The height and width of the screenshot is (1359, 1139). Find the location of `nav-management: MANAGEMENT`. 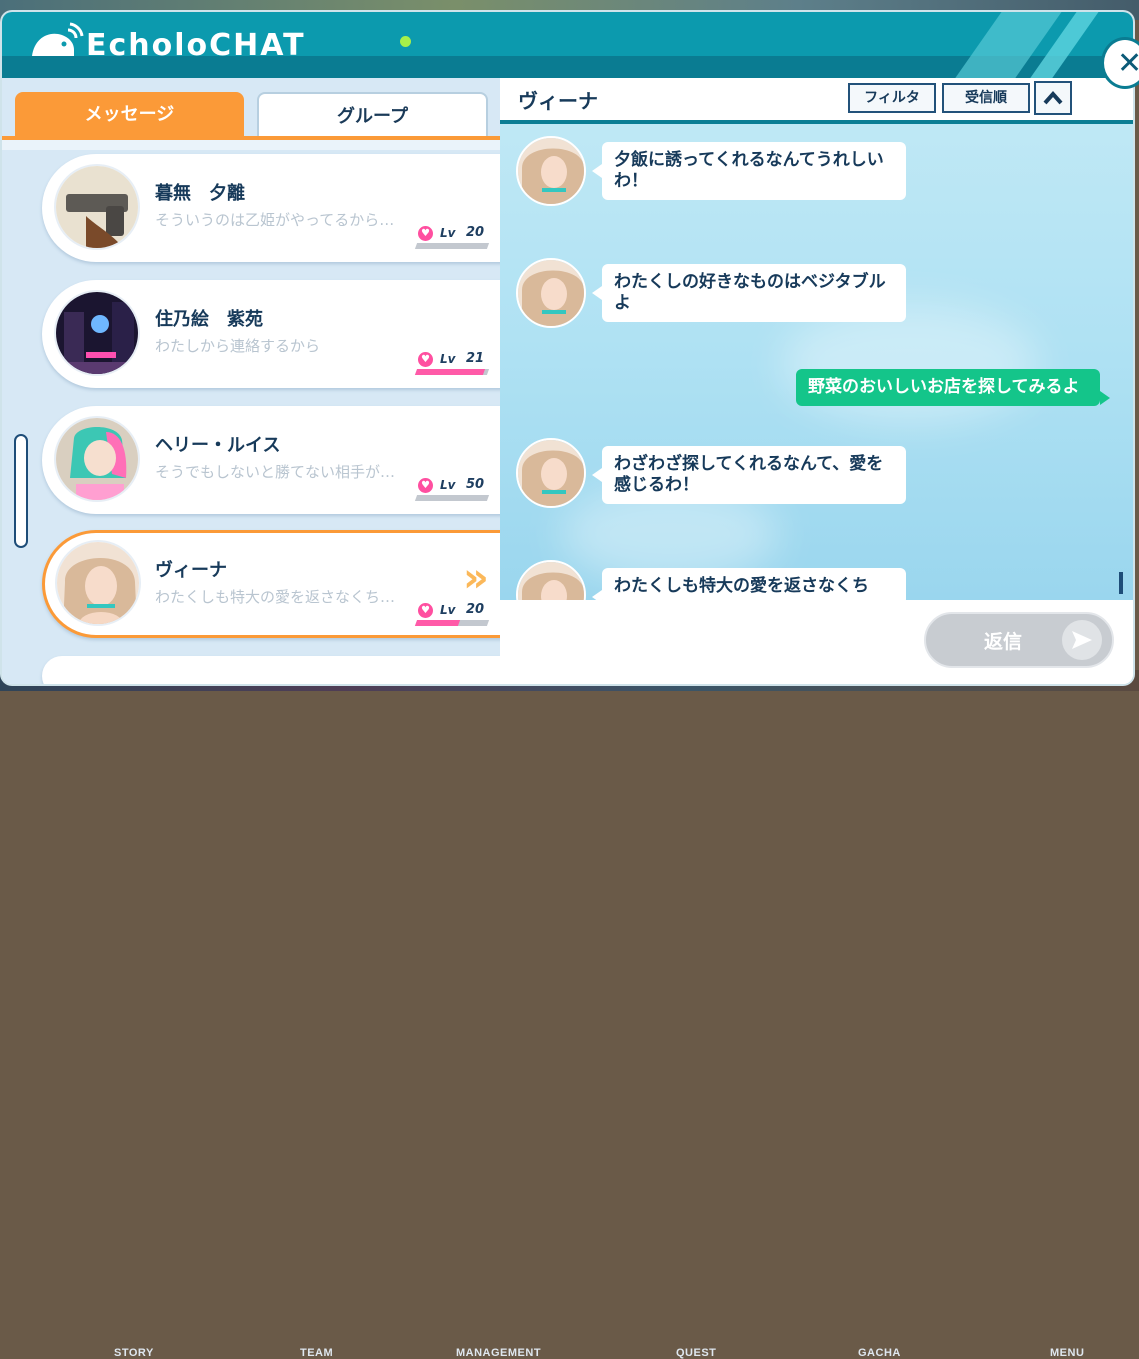

nav-management: MANAGEMENT is located at coordinates (498, 1353).